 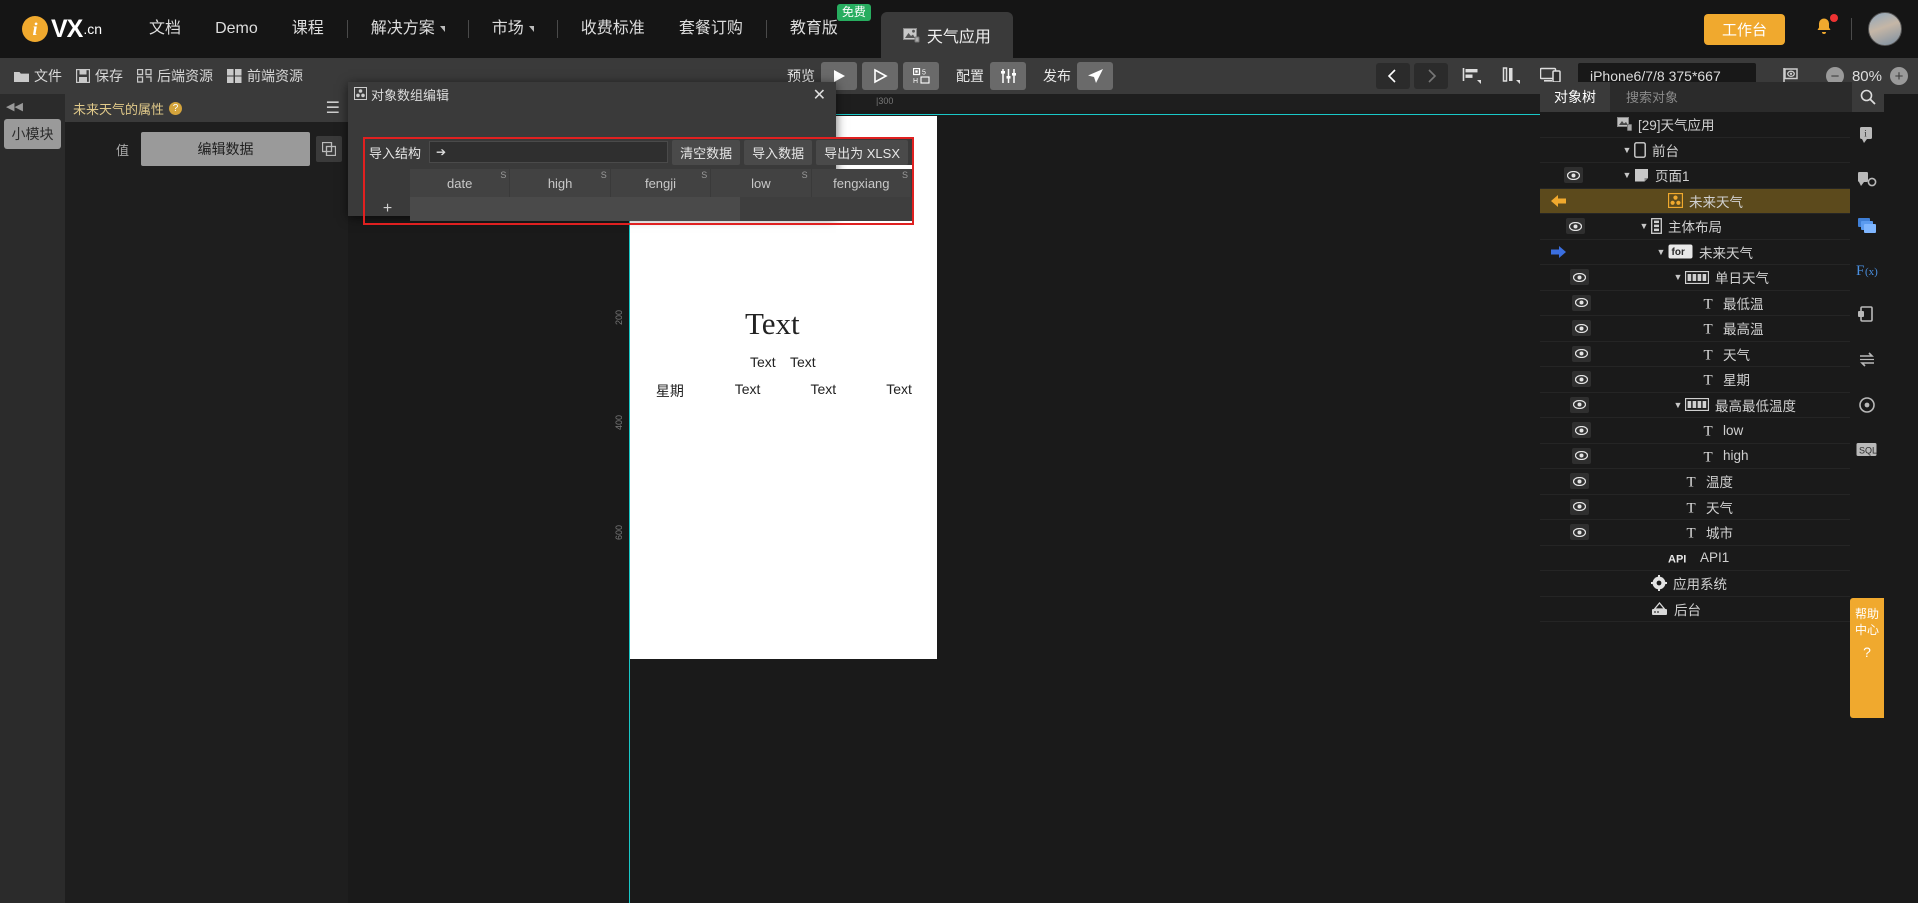 What do you see at coordinates (1095, 76) in the screenshot?
I see `publish-button` at bounding box center [1095, 76].